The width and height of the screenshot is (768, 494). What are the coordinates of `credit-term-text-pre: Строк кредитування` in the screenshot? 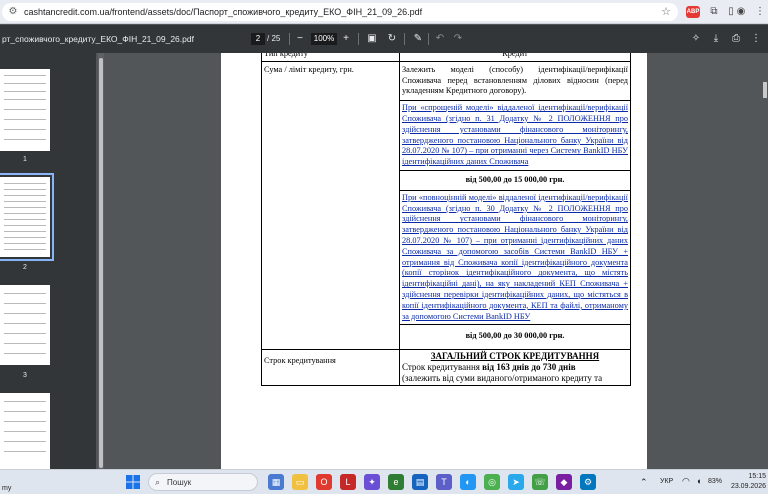 It's located at (442, 366).